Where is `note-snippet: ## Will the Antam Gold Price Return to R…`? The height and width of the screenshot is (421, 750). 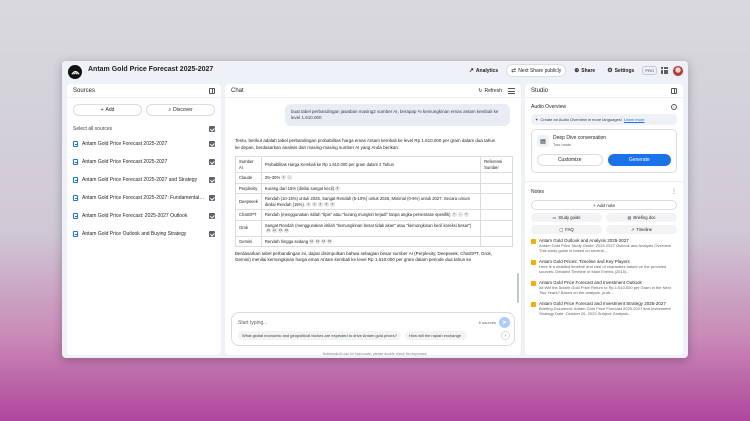
note-snippet: ## Will the Antam Gold Price Return to R… is located at coordinates (605, 290).